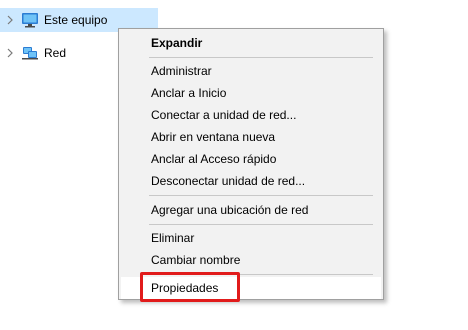 The image size is (468, 330). Describe the element at coordinates (30, 20) in the screenshot. I see `computer-icon` at that location.